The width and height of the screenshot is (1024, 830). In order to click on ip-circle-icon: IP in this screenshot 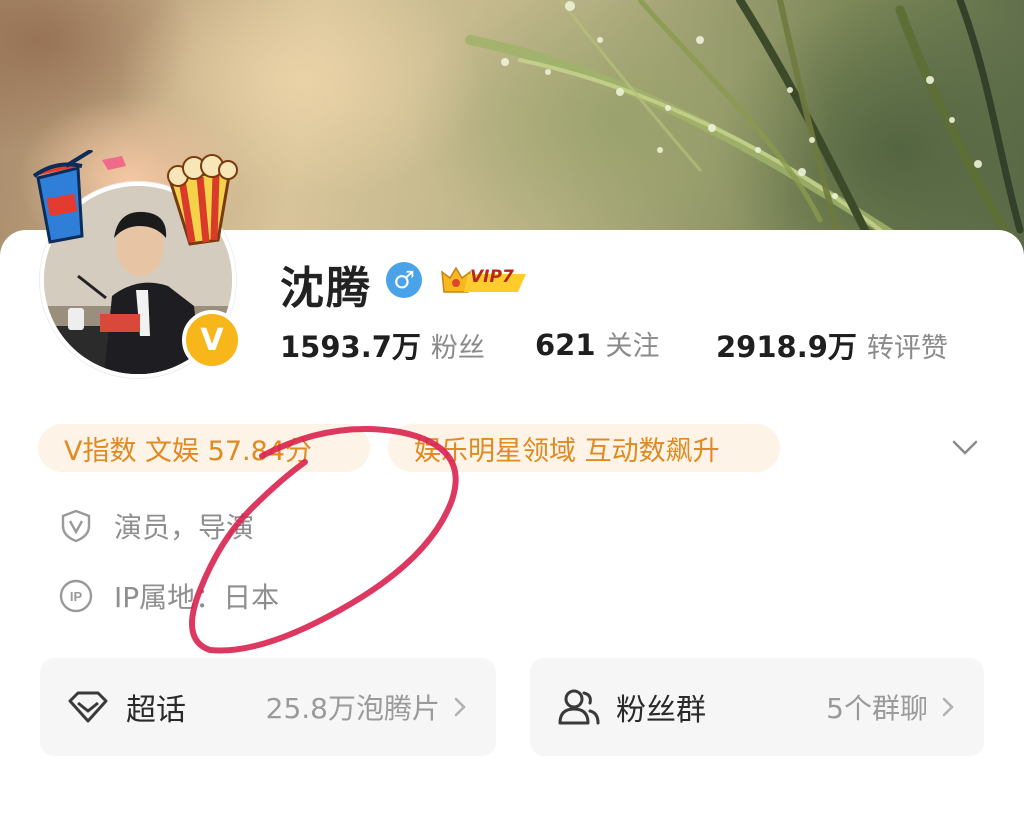, I will do `click(76, 596)`.